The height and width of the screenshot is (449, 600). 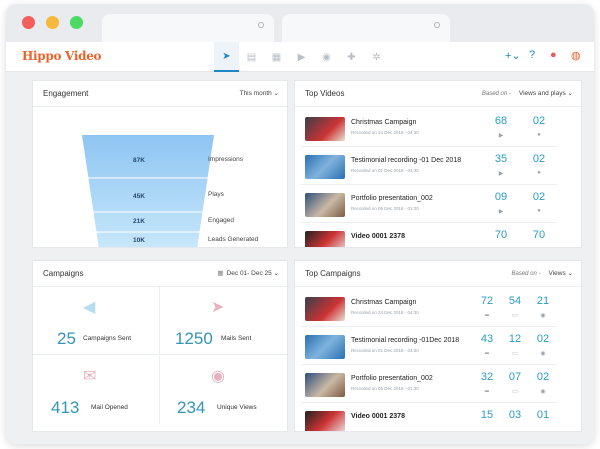 What do you see at coordinates (378, 236) in the screenshot?
I see `video-title: Video 0001 2378` at bounding box center [378, 236].